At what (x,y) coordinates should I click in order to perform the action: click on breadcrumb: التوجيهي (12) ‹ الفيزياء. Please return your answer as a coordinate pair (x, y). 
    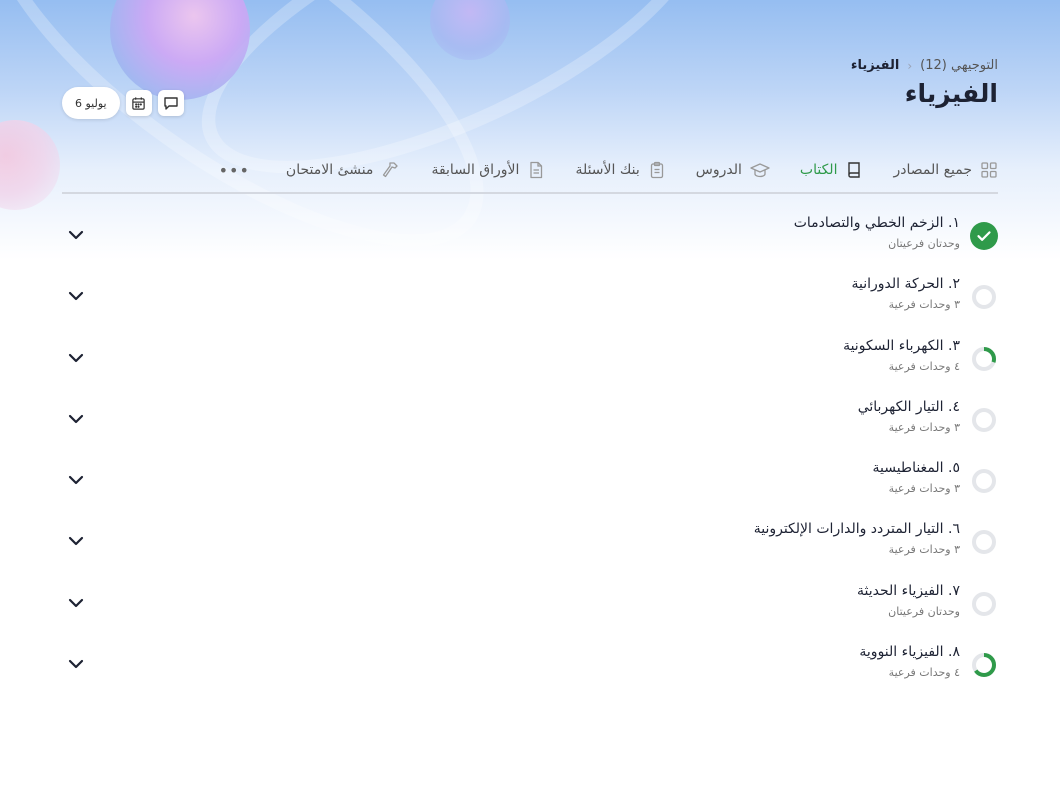
    Looking at the image, I should click on (924, 65).